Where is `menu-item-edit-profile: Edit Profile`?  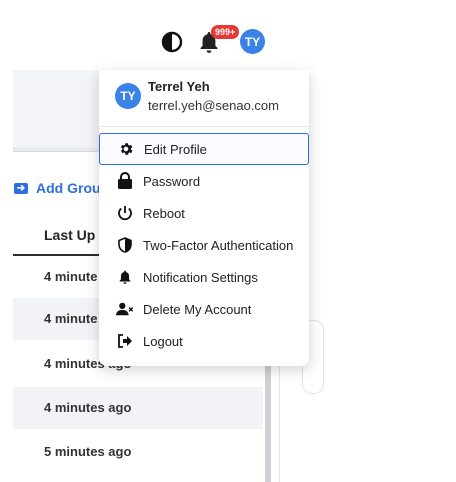
menu-item-edit-profile: Edit Profile is located at coordinates (204, 149).